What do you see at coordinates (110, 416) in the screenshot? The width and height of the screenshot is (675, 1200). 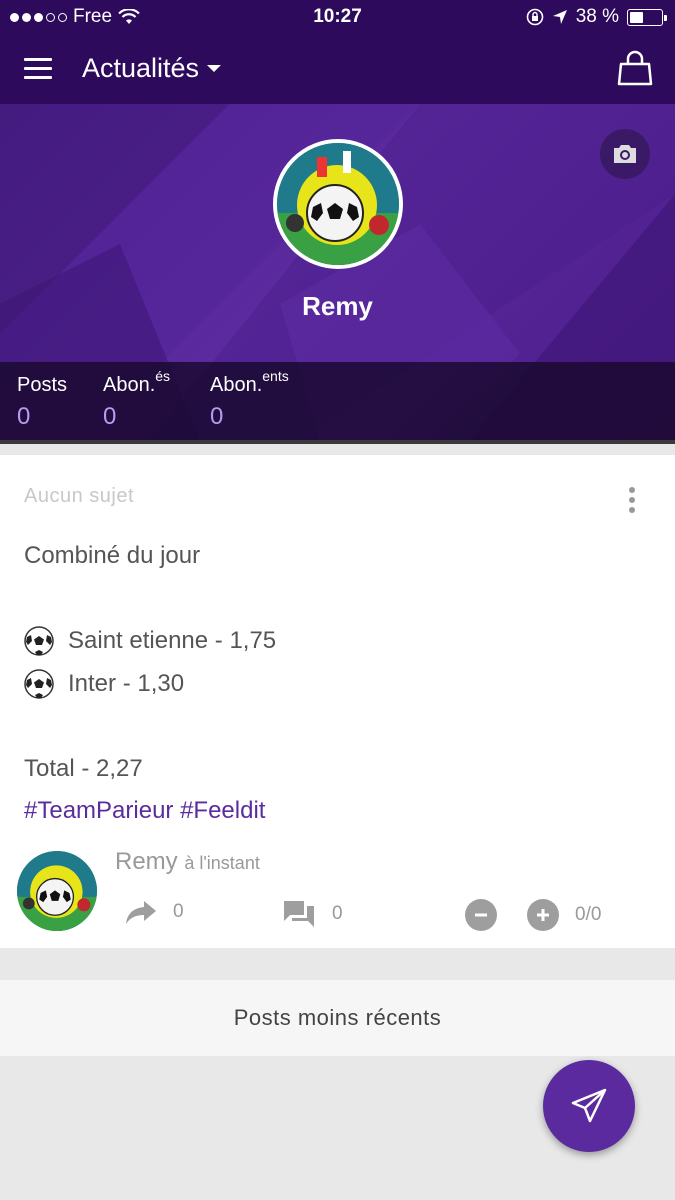 I see `stat-subscribers-value: 0` at bounding box center [110, 416].